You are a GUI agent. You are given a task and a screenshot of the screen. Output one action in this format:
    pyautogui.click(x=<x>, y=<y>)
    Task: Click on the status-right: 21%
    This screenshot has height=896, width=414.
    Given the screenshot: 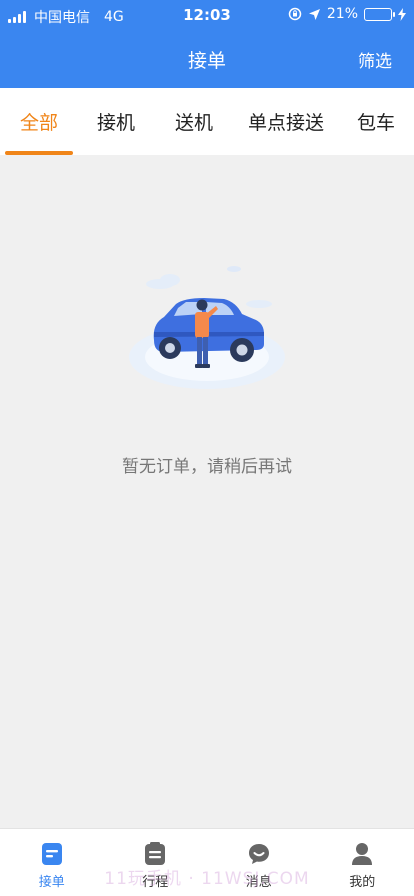 What is the action you would take?
    pyautogui.click(x=347, y=14)
    